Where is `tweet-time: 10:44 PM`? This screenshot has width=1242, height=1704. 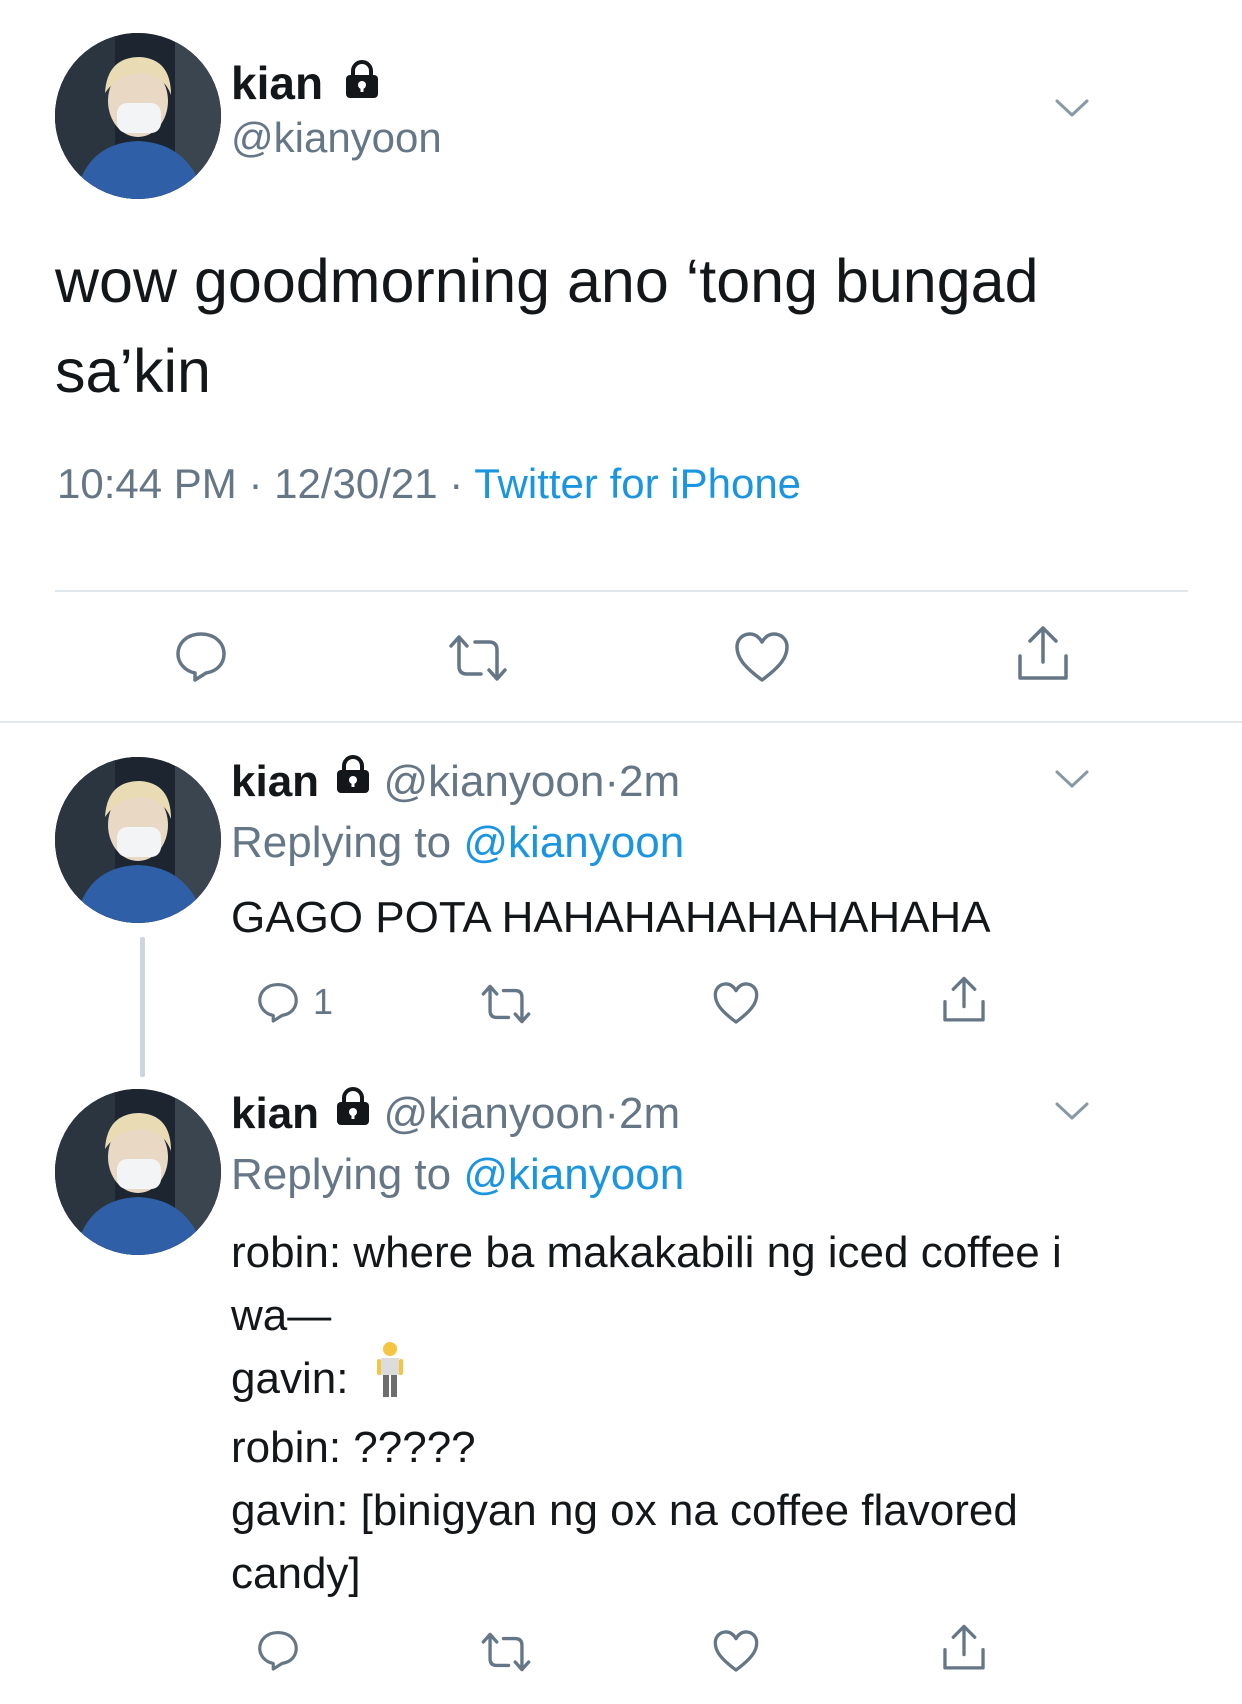
tweet-time: 10:44 PM is located at coordinates (147, 483).